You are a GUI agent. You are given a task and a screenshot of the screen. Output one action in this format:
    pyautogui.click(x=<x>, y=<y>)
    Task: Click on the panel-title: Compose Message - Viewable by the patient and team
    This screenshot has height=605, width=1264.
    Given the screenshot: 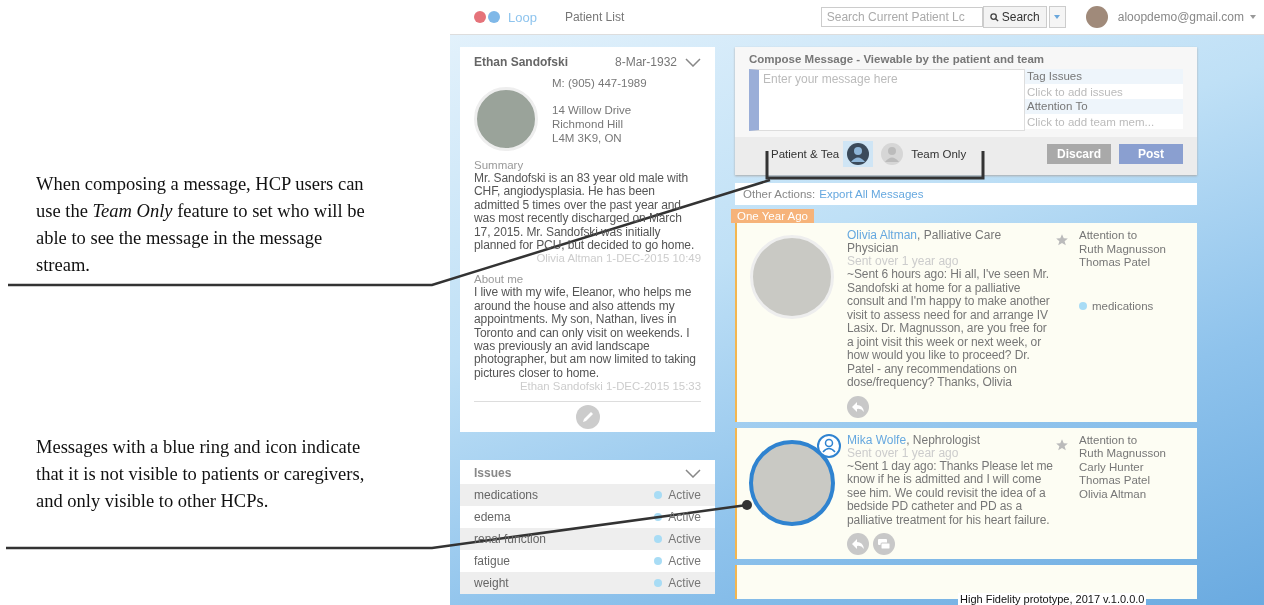 What is the action you would take?
    pyautogui.click(x=897, y=59)
    